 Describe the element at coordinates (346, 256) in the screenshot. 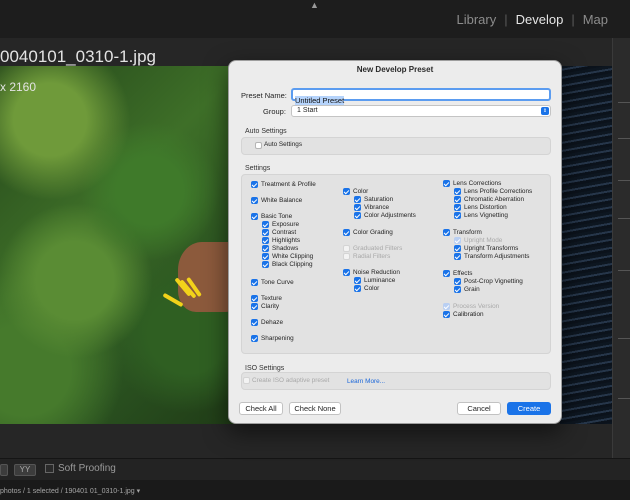

I see `radial-filters-checkbox` at that location.